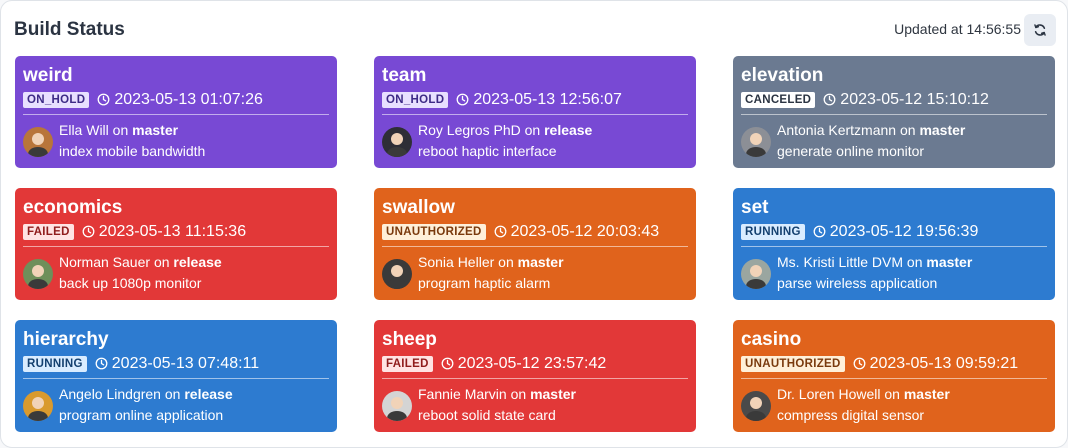 The image size is (1068, 448). What do you see at coordinates (418, 207) in the screenshot?
I see `build-name: swallow` at bounding box center [418, 207].